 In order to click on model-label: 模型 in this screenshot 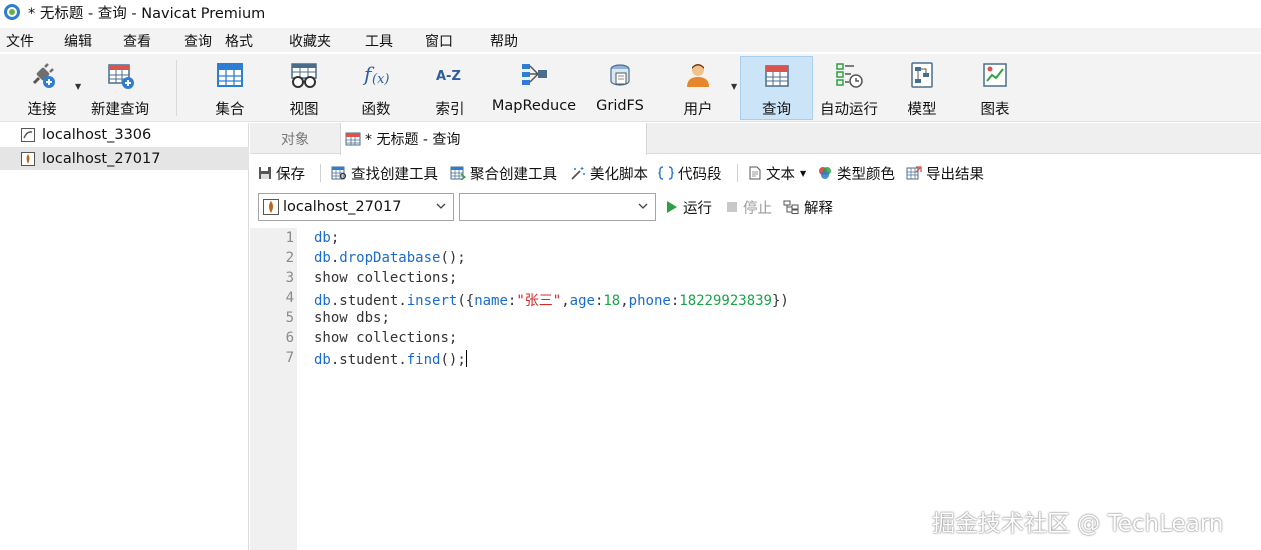, I will do `click(922, 110)`.